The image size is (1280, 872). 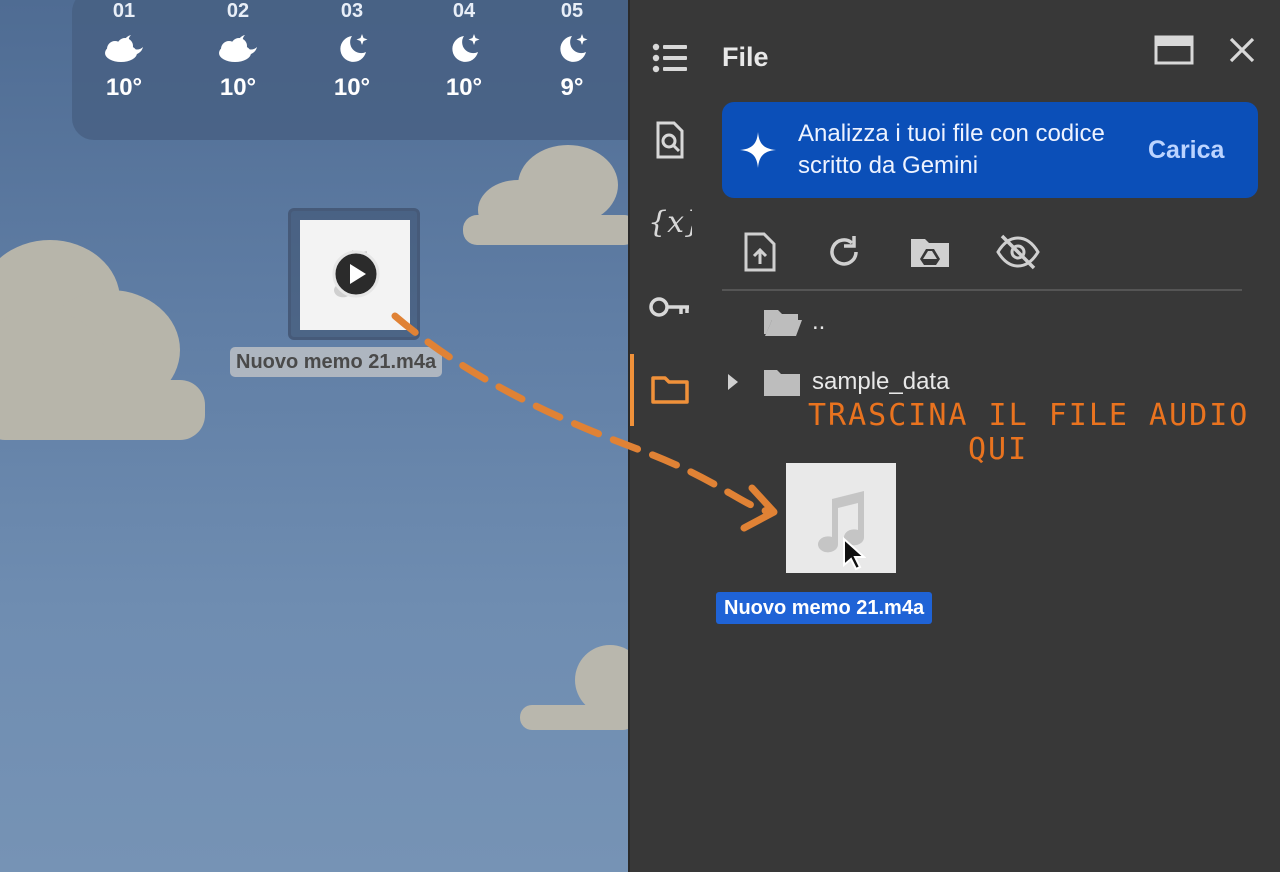 I want to click on find-replace-icon, so click(x=670, y=140).